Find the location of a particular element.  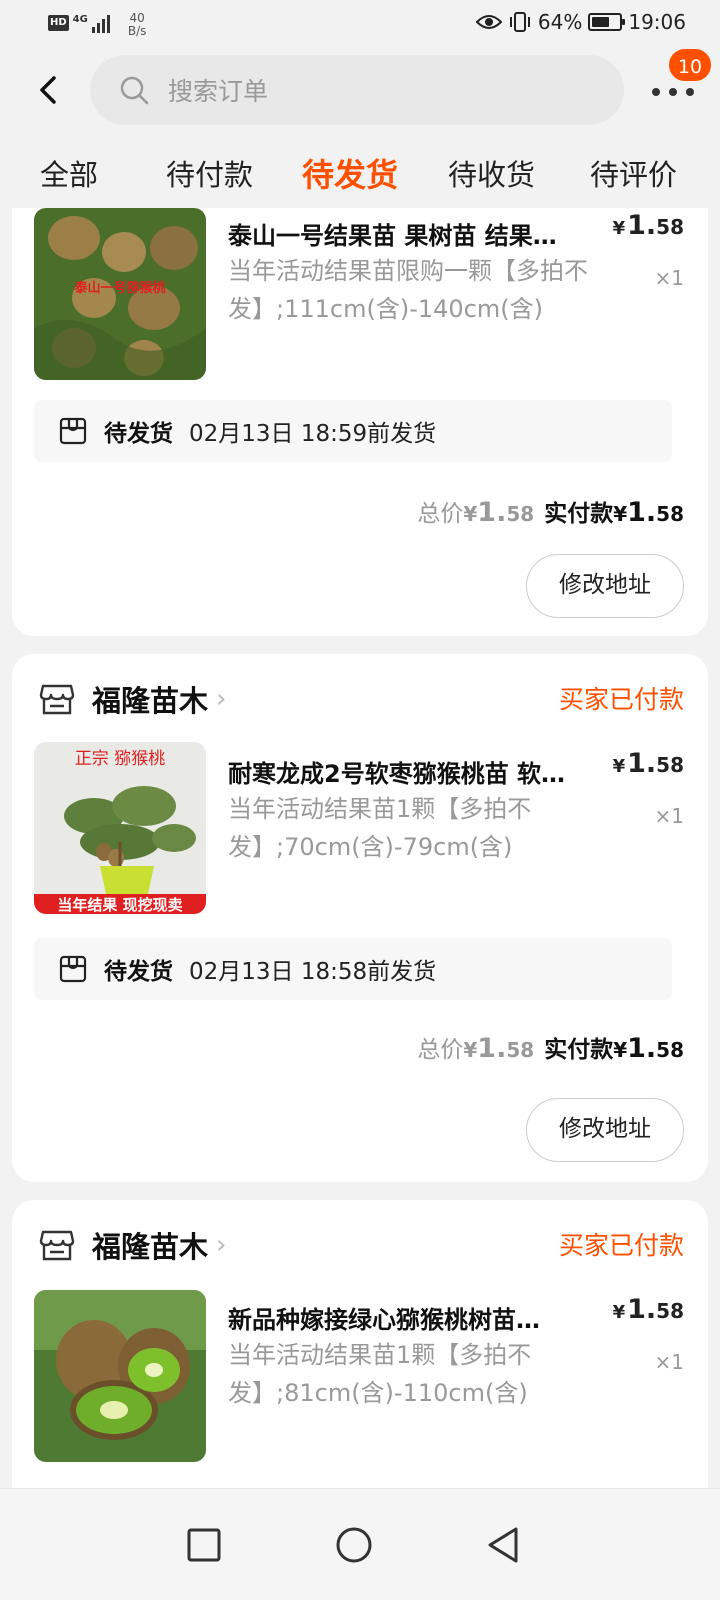

back-nav-button is located at coordinates (504, 1545).